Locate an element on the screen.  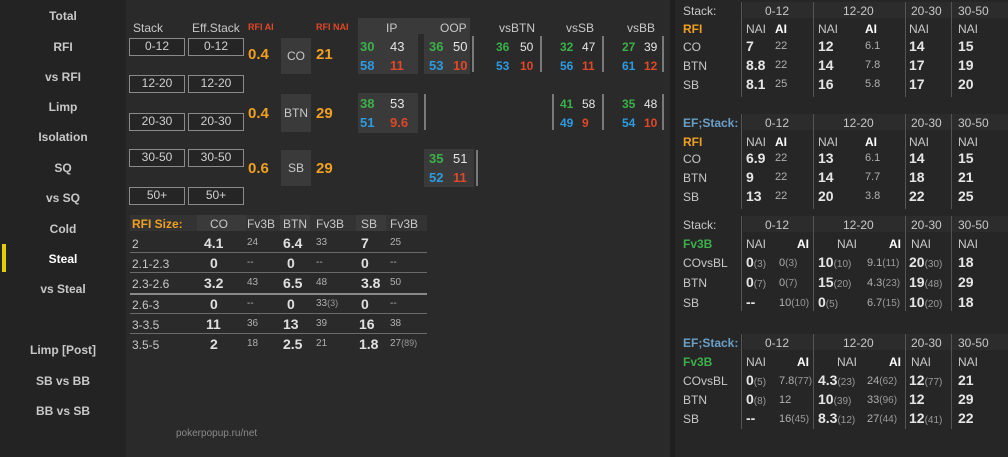
nav-bb-vs-sb: BB vs SB is located at coordinates (63, 411).